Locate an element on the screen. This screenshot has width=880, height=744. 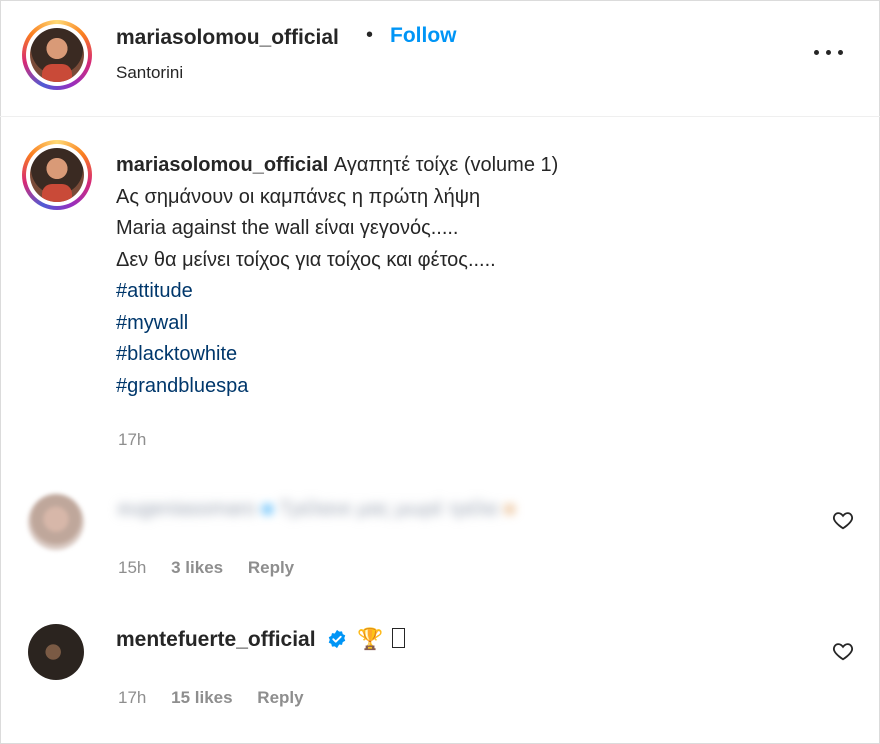
hashtag-link: #mywall is located at coordinates (337, 324).